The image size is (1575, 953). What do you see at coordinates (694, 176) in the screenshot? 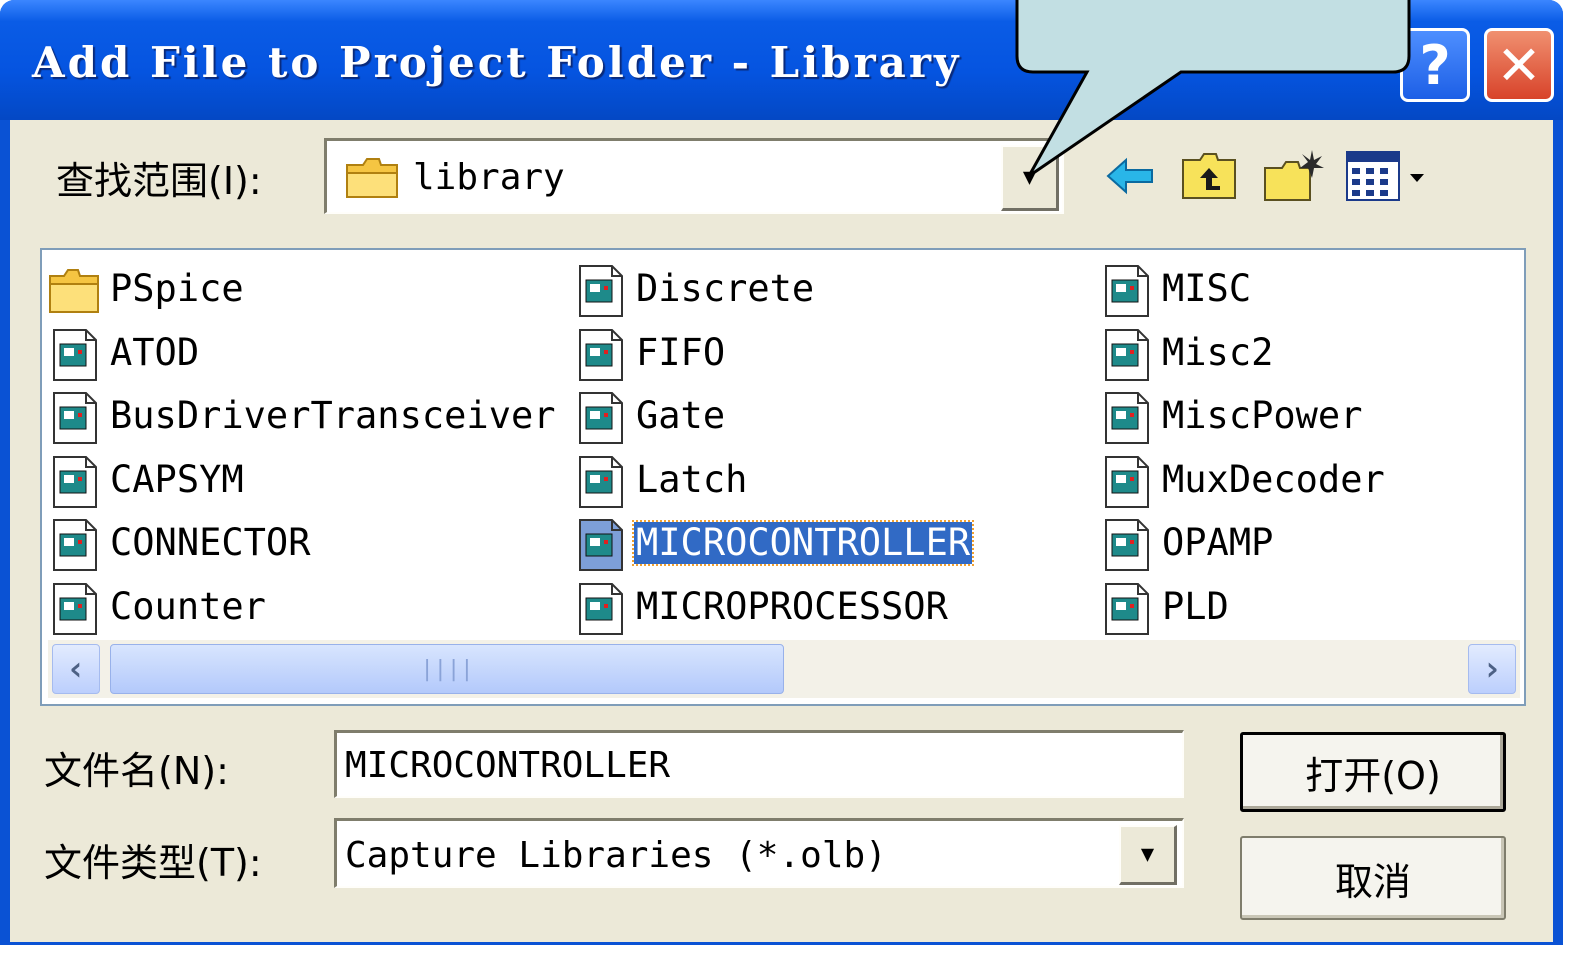
I see `lookin-combobox: library ▼` at bounding box center [694, 176].